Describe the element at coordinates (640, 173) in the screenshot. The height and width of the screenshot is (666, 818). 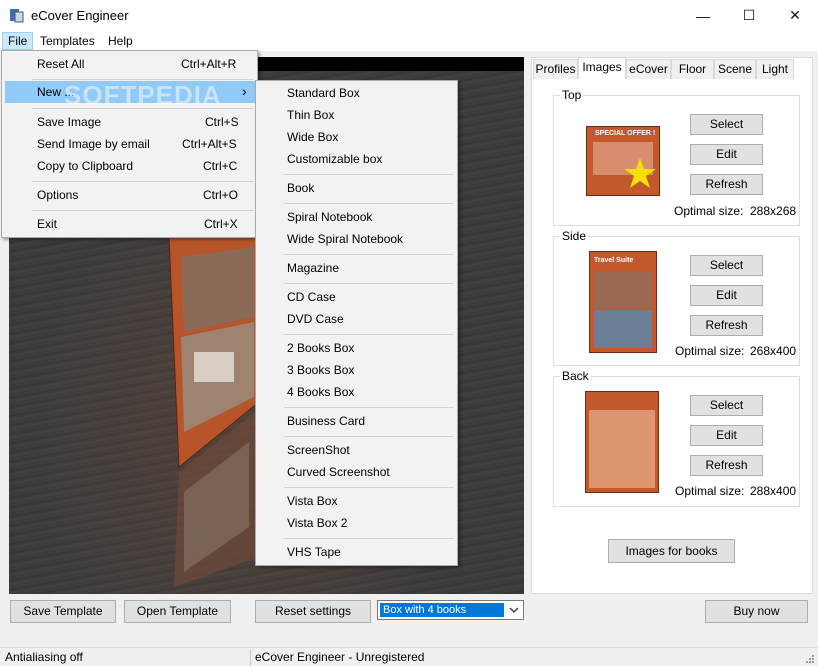
I see `star-icon` at that location.